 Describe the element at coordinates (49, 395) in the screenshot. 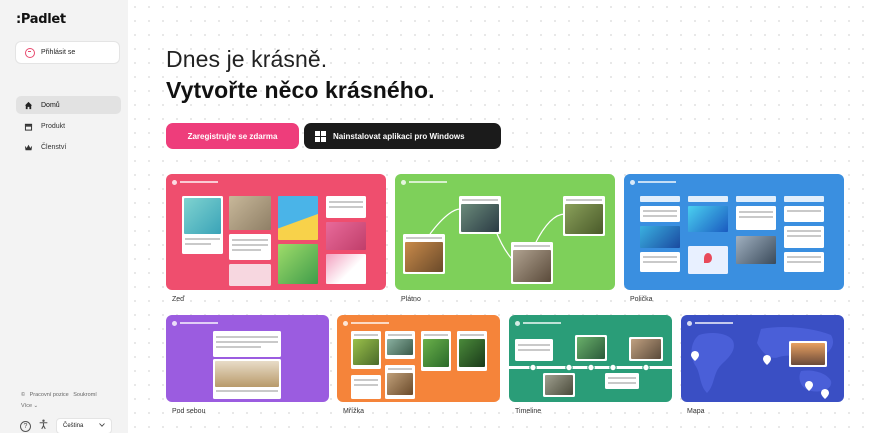

I see `careers-link: Pracovní pozice` at that location.